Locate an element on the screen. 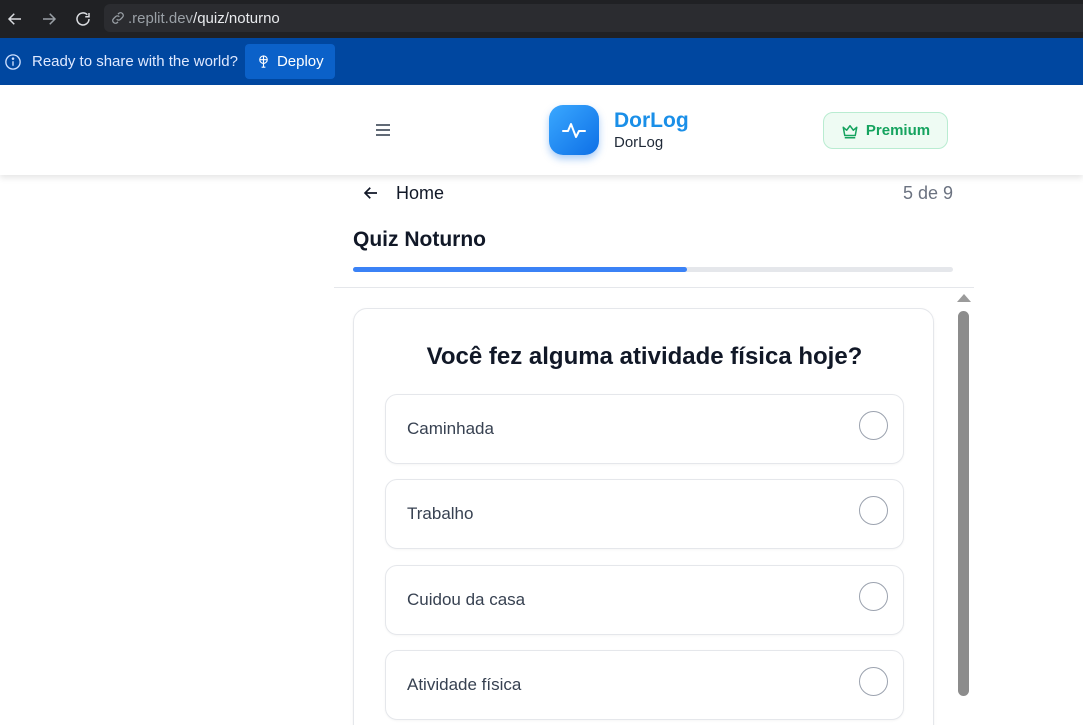 Image resolution: width=1083 pixels, height=725 pixels. url-path: /quiz/noturno is located at coordinates (236, 18).